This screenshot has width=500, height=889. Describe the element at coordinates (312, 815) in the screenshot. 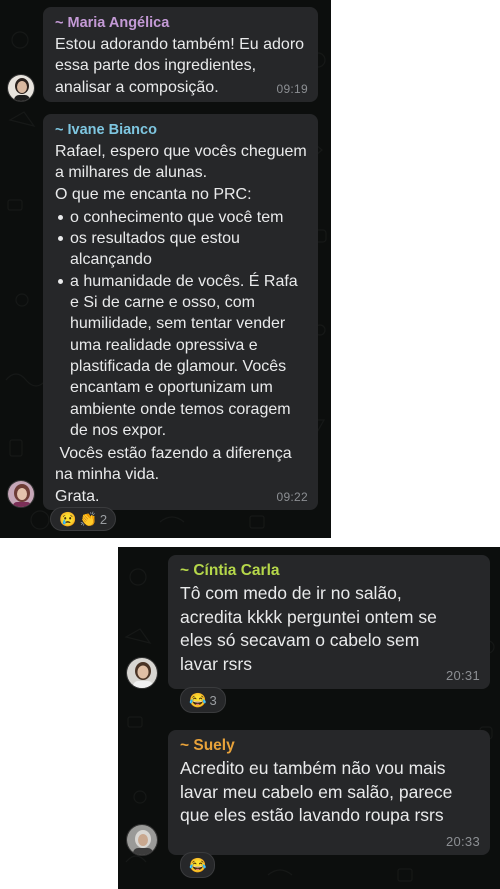

I see `message-line: que eles estão lavando roupa rsrs` at that location.